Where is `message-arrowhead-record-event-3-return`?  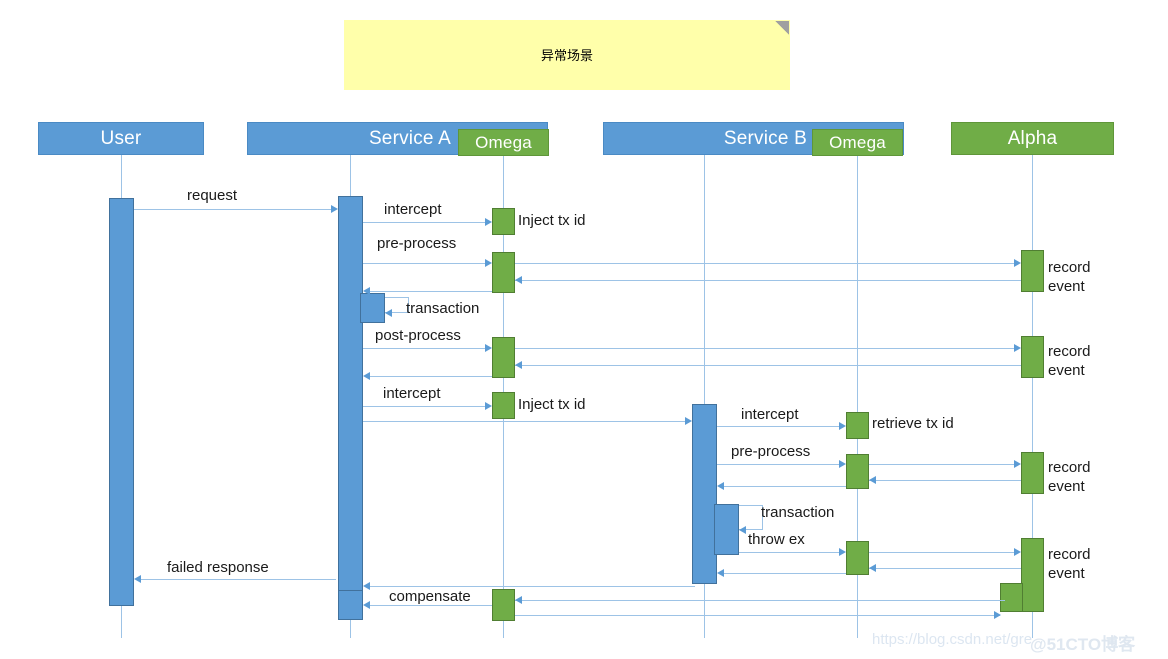 message-arrowhead-record-event-3-return is located at coordinates (872, 480).